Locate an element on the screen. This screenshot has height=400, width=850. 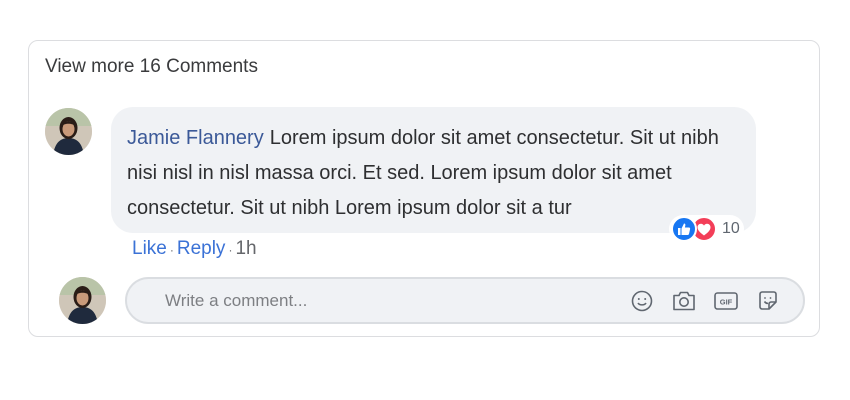
comment-timestamp: 1h is located at coordinates (245, 249).